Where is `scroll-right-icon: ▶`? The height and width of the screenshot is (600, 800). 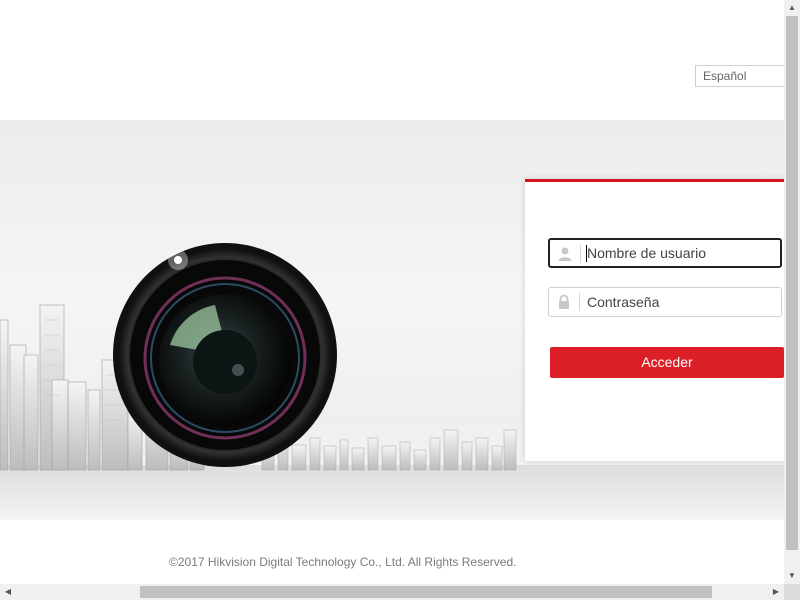 scroll-right-icon: ▶ is located at coordinates (776, 592).